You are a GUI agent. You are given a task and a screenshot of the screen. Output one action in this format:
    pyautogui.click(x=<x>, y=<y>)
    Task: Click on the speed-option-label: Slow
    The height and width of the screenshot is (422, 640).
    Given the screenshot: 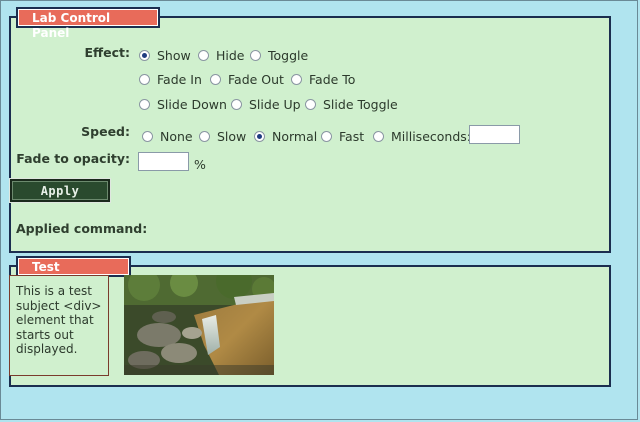 What is the action you would take?
    pyautogui.click(x=232, y=136)
    